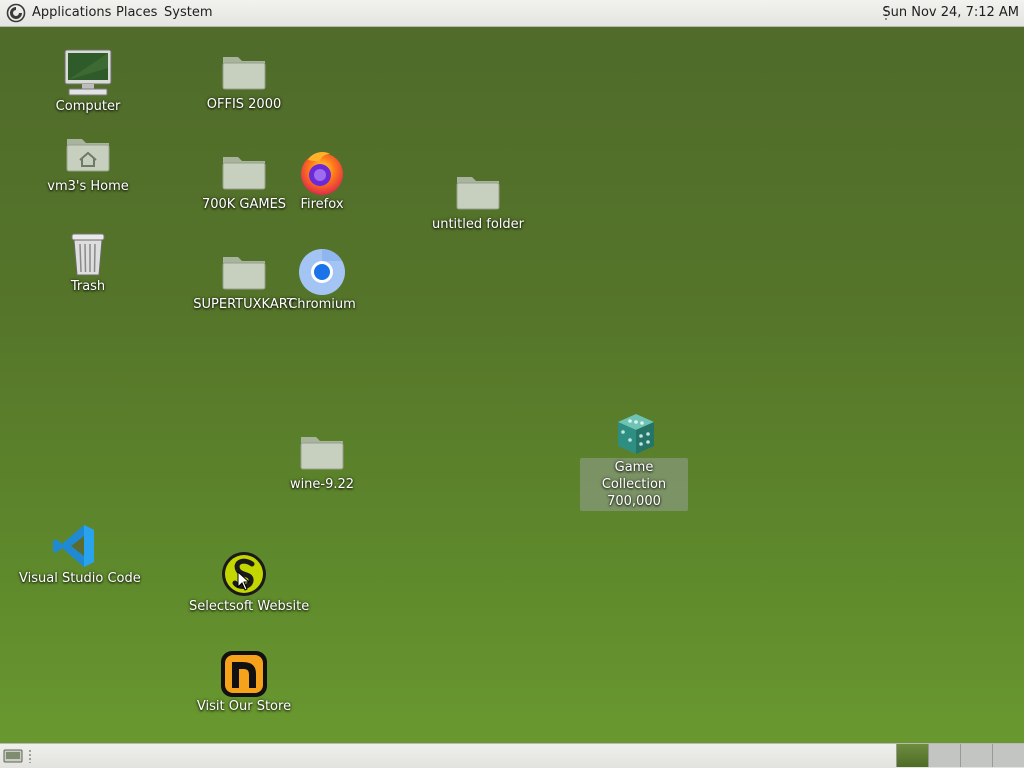 The height and width of the screenshot is (768, 1024). Describe the element at coordinates (634, 484) in the screenshot. I see `icon-label: Game Collection 700,000` at that location.